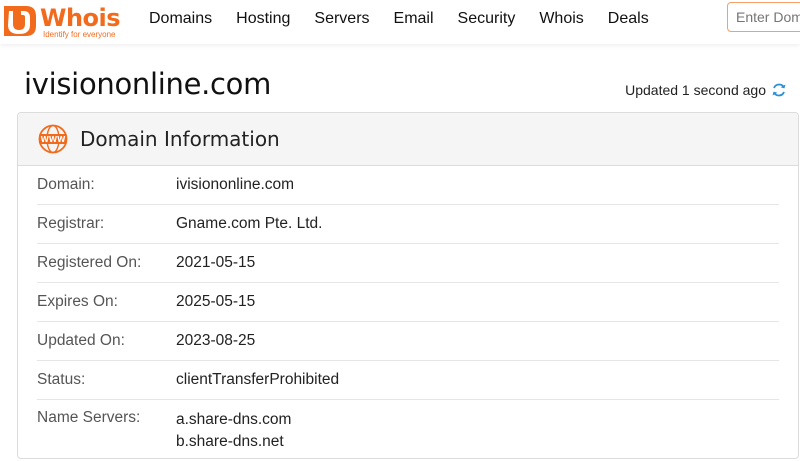 This screenshot has width=800, height=461. What do you see at coordinates (233, 431) in the screenshot?
I see `name-server-list: a.share-dns.com b.share-dns.net` at bounding box center [233, 431].